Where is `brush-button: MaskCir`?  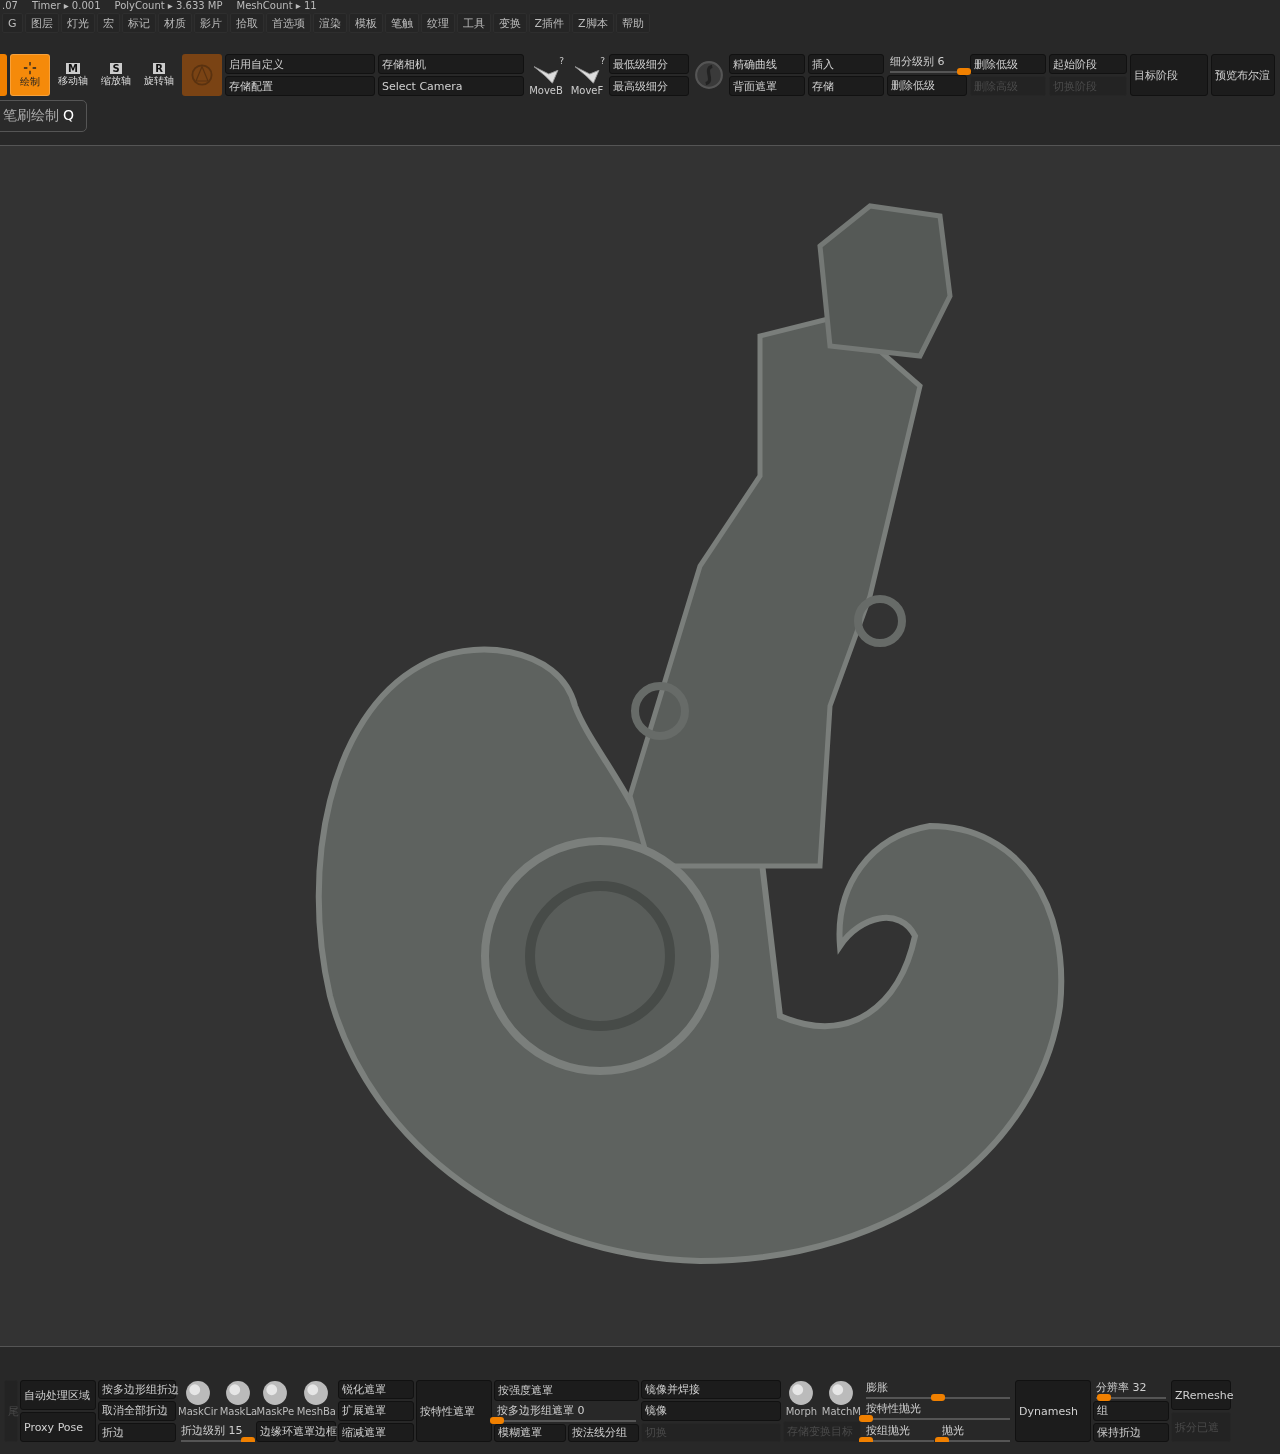 brush-button: MaskCir is located at coordinates (198, 1400).